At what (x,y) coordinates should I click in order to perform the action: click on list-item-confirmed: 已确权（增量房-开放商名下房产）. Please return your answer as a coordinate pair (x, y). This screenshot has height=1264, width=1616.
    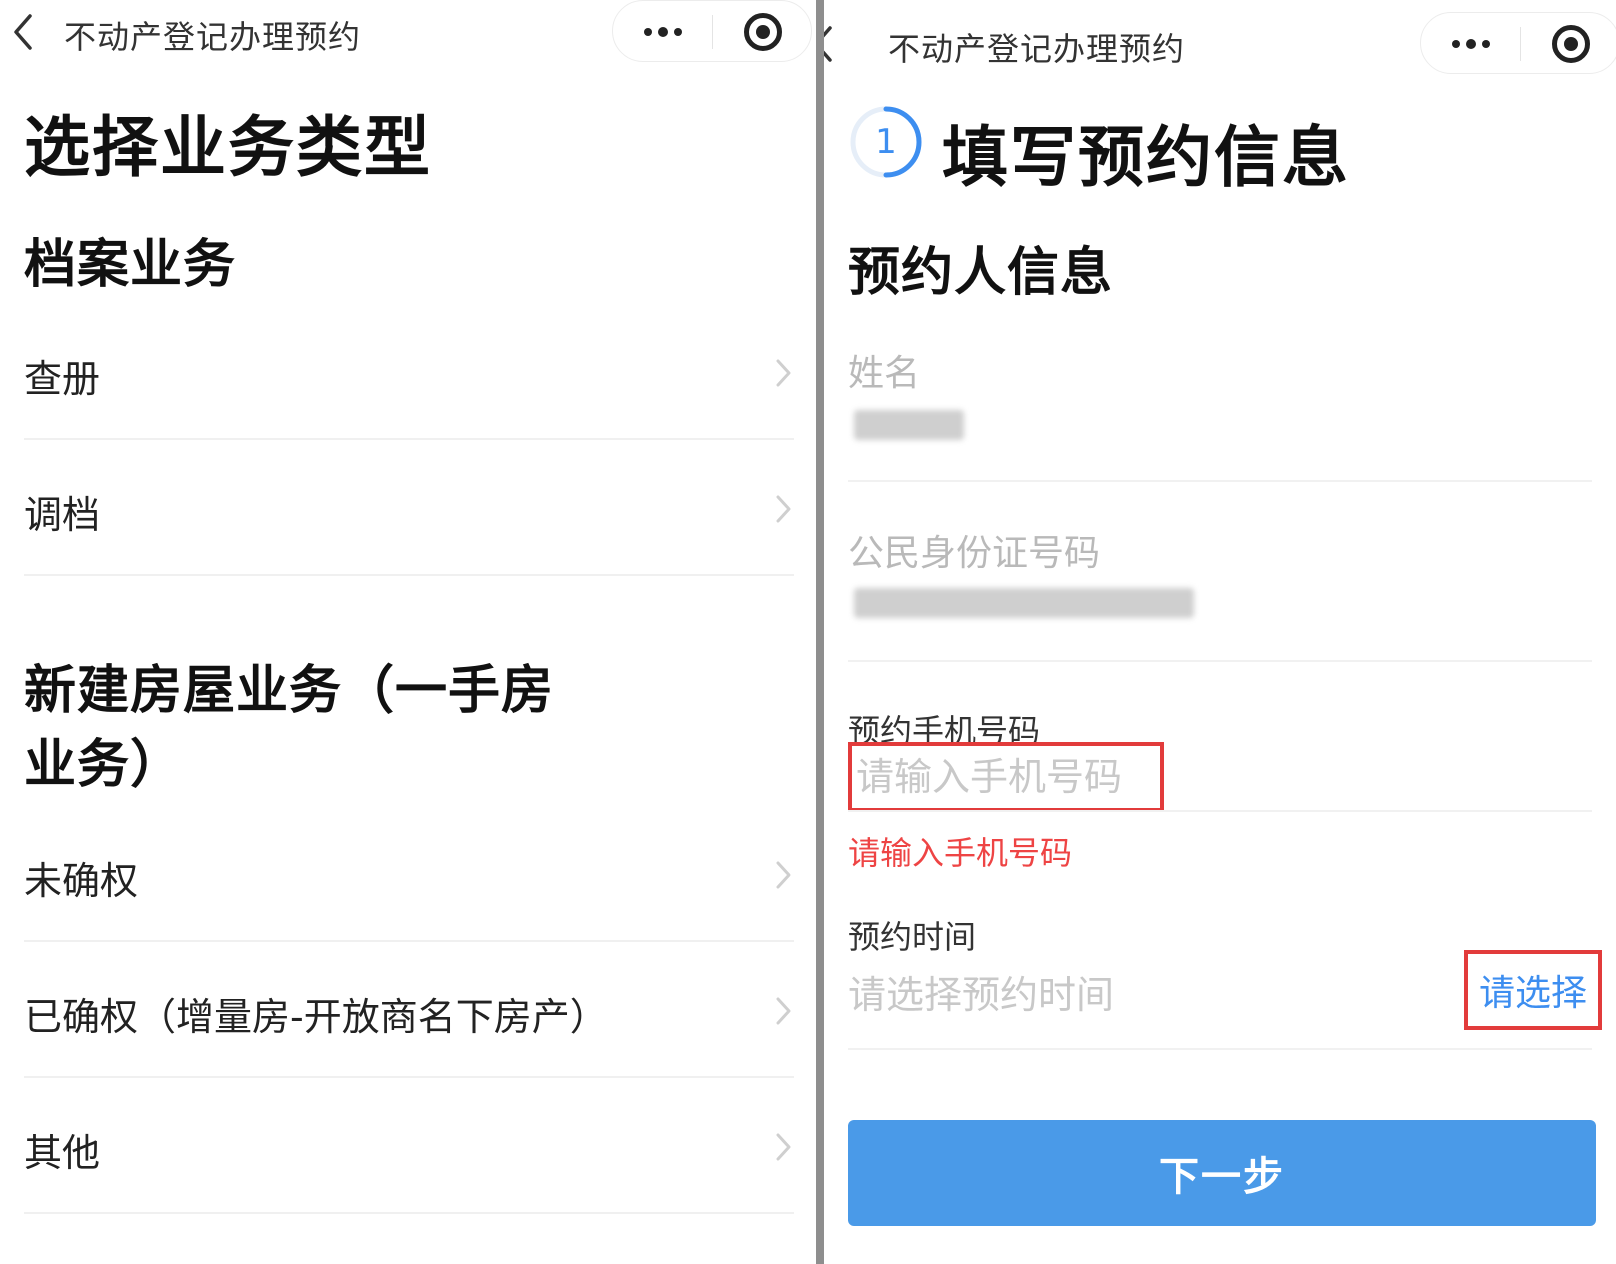
    Looking at the image, I should click on (409, 1010).